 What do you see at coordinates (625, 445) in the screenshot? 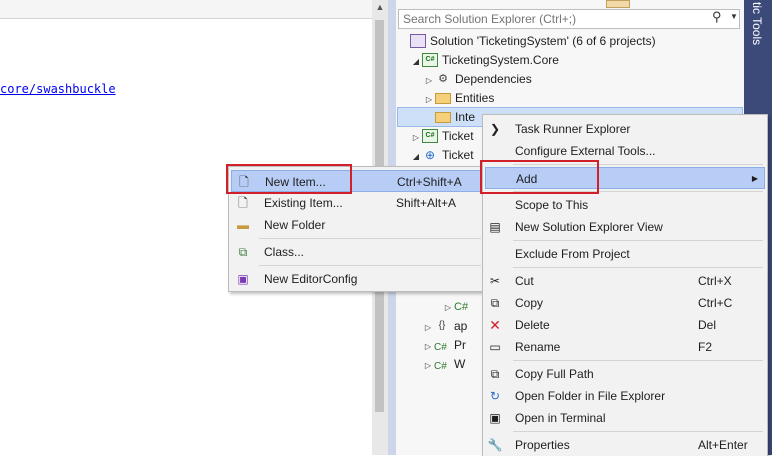
I see `menu-item-properties: 🔧 Properties Alt+Enter` at bounding box center [625, 445].